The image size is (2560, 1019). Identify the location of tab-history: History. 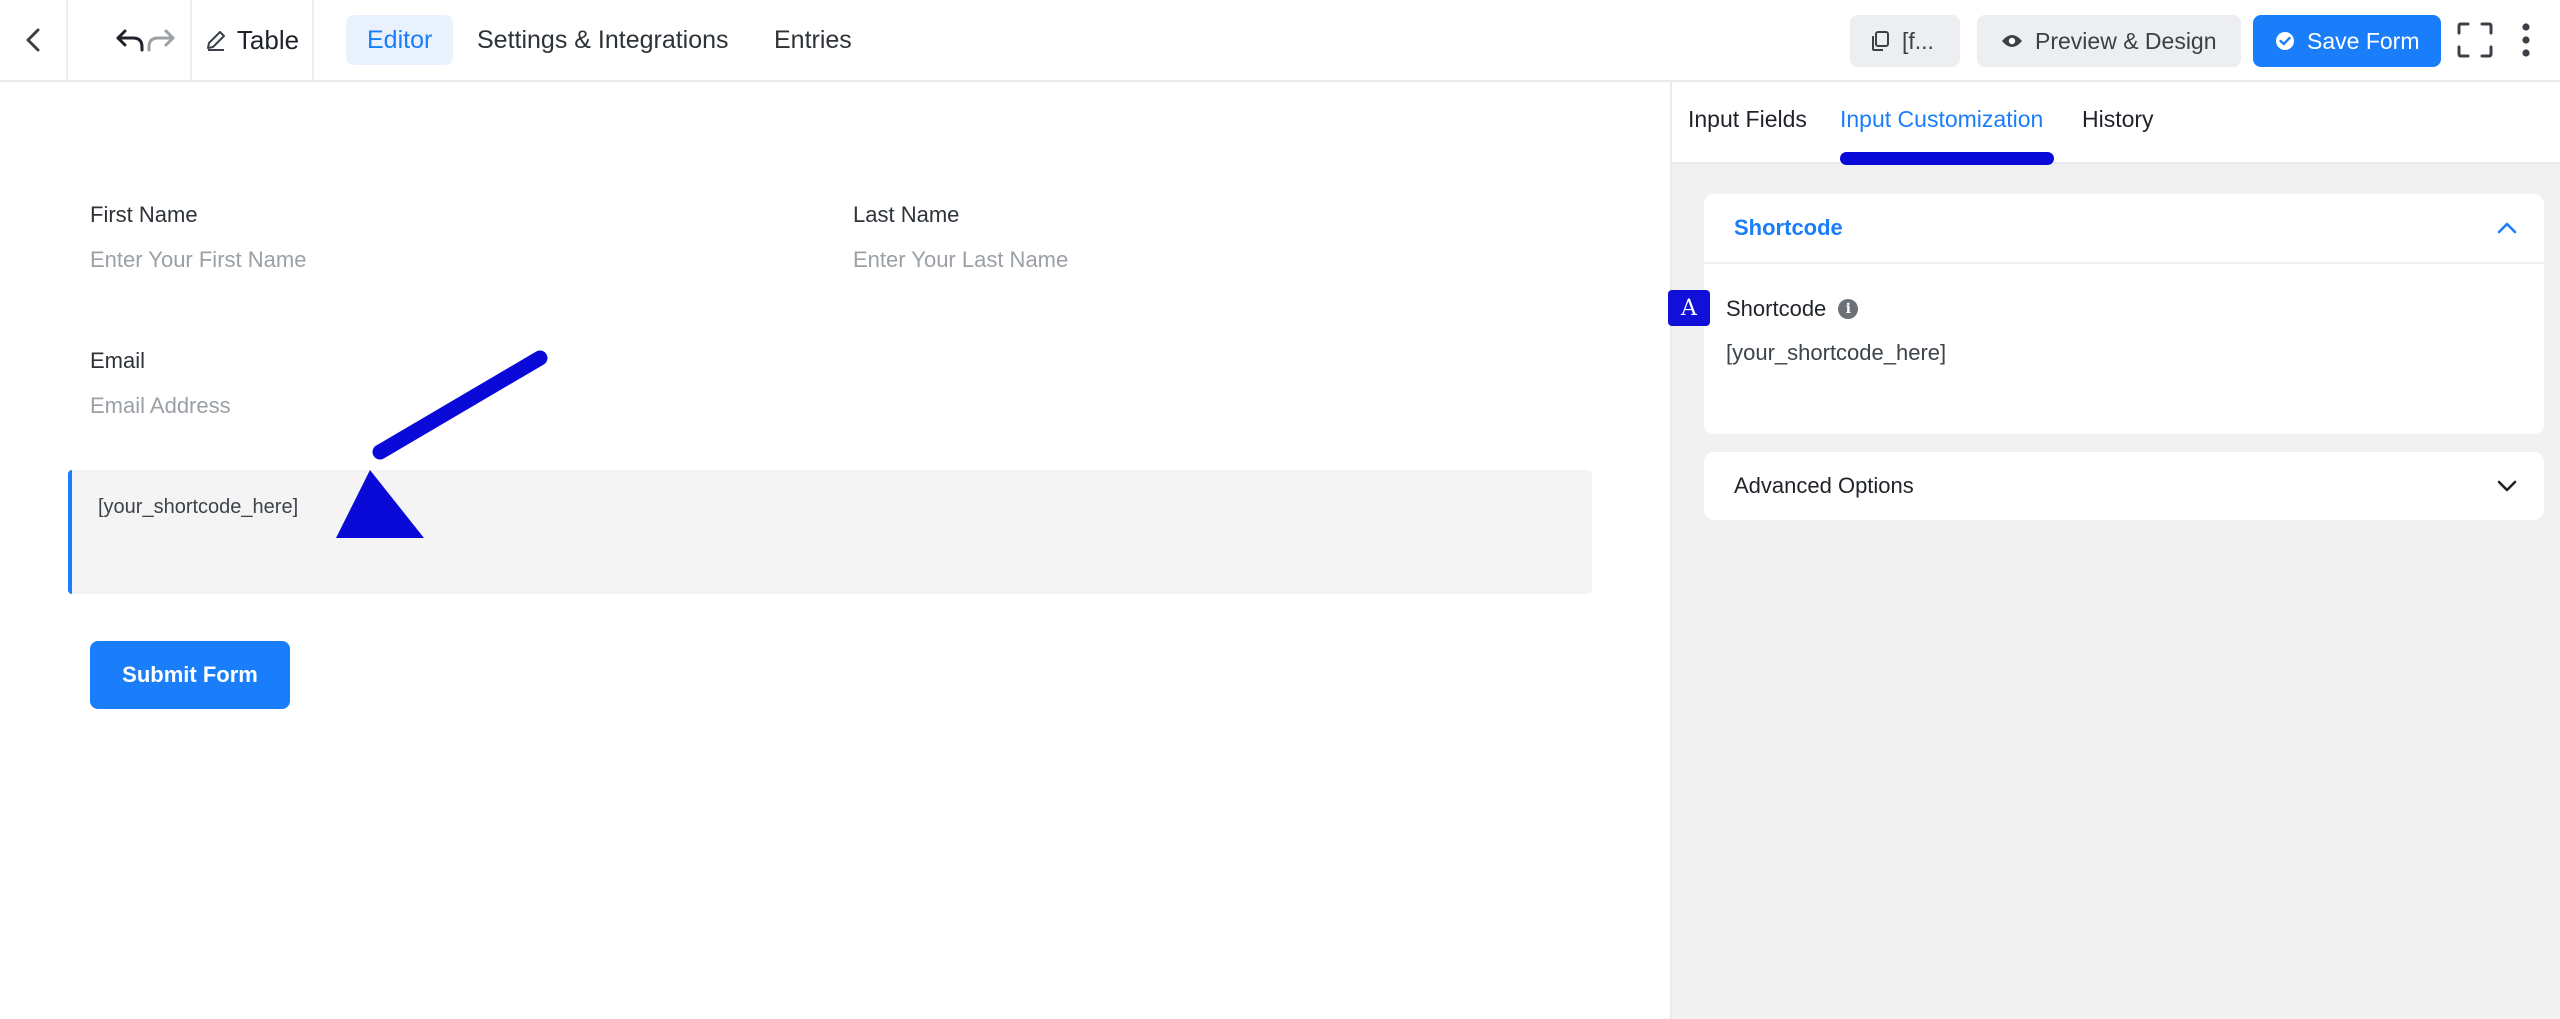
(2118, 119).